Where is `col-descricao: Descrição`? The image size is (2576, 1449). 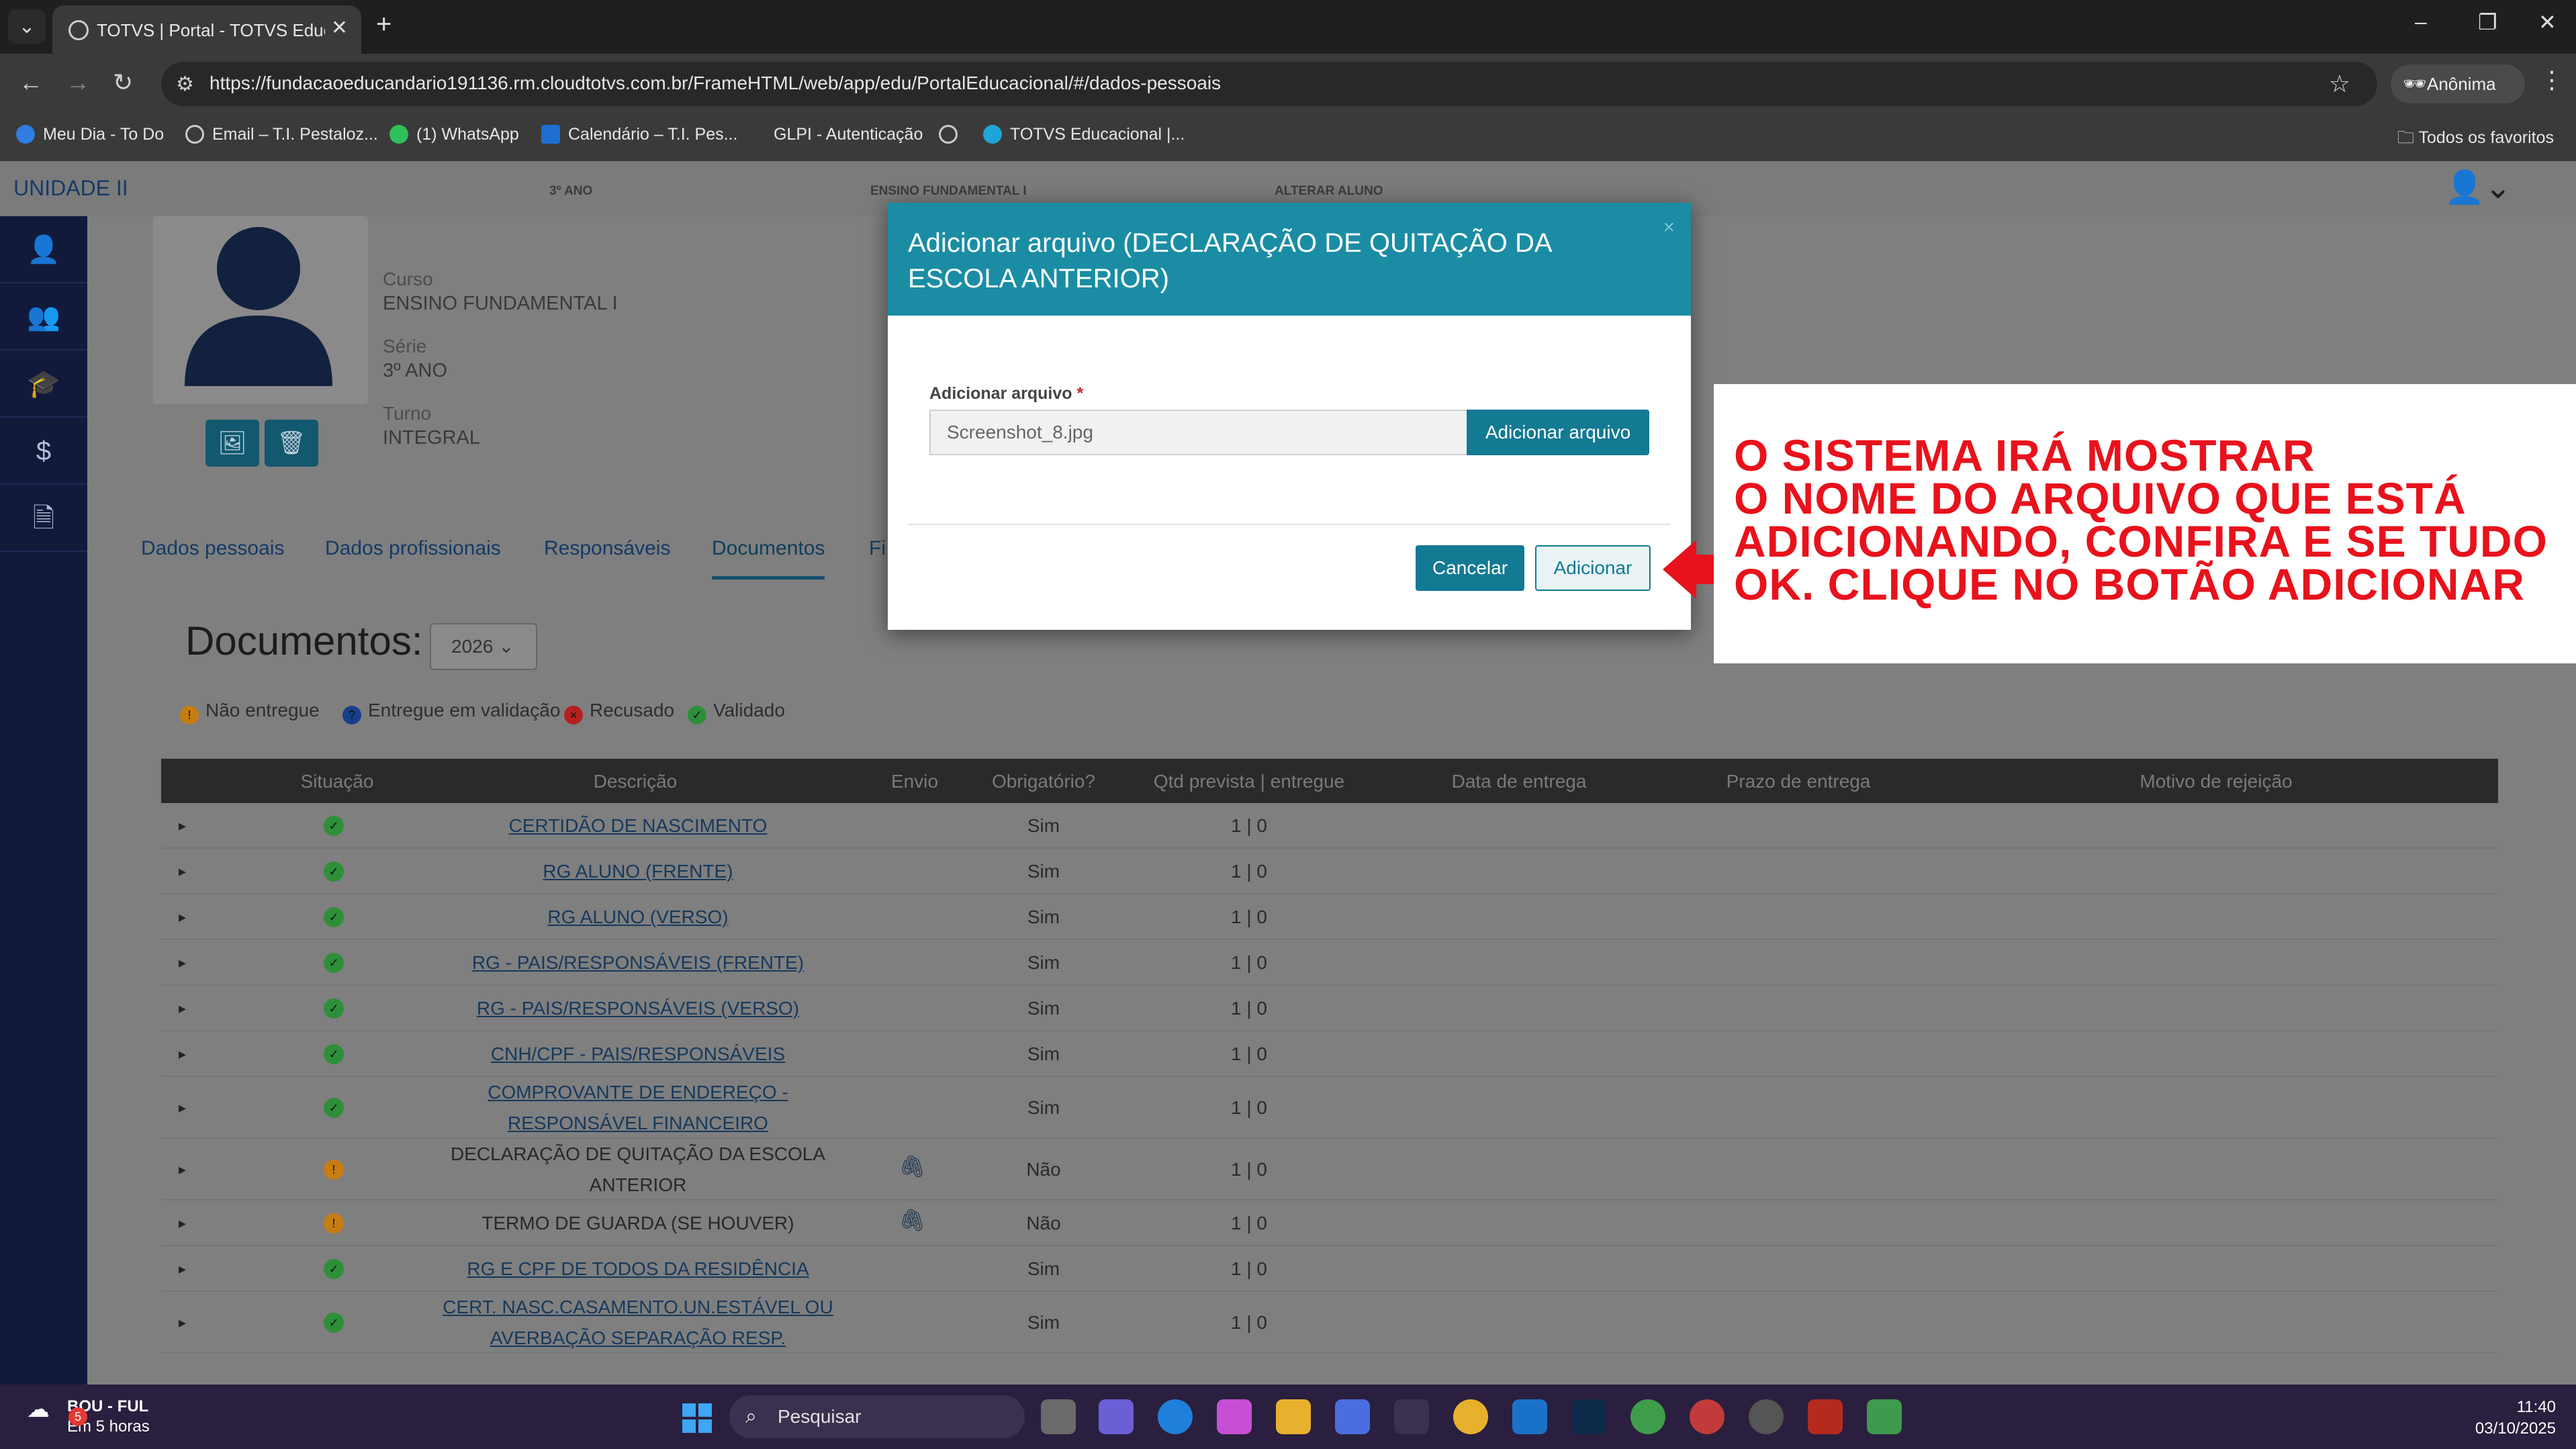 col-descricao: Descrição is located at coordinates (635, 781).